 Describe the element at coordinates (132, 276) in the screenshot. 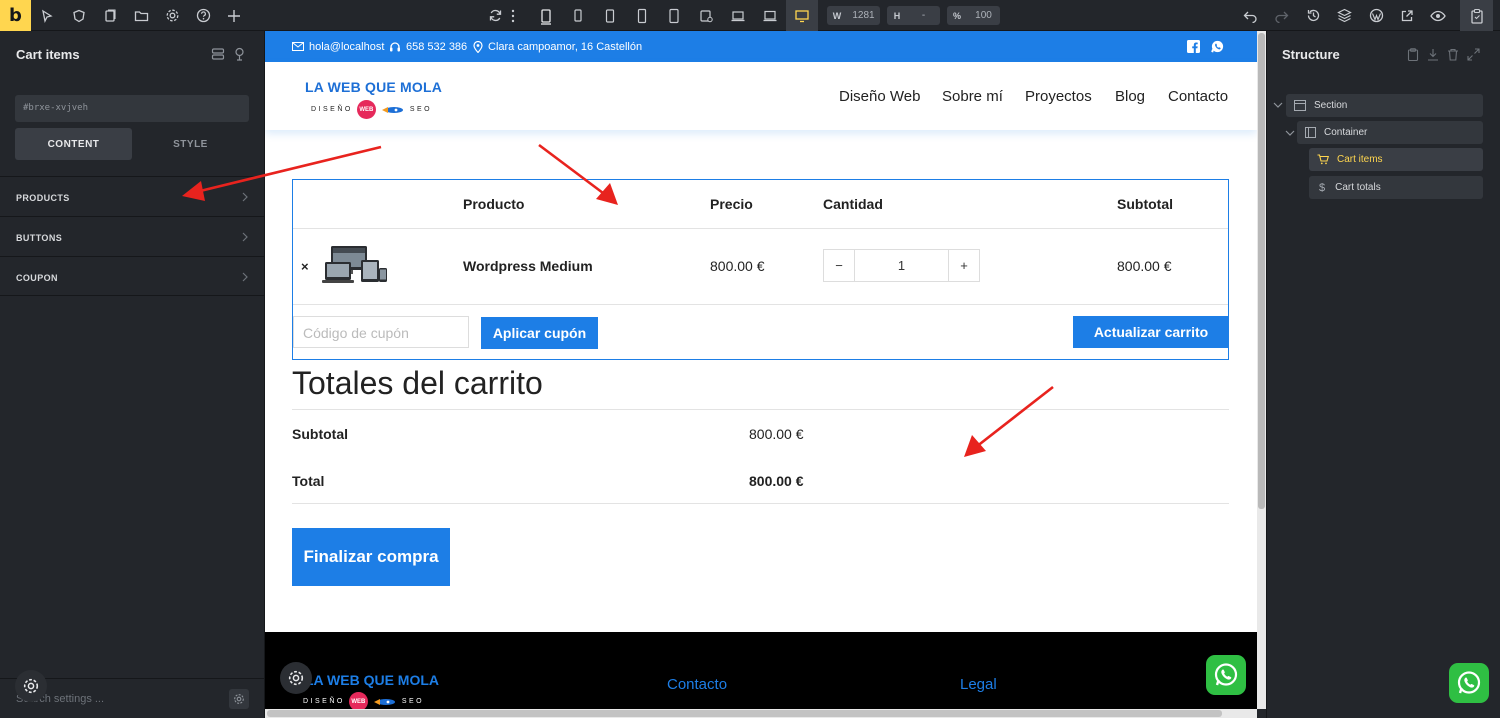

I see `accordion-coupon: COUPON` at that location.